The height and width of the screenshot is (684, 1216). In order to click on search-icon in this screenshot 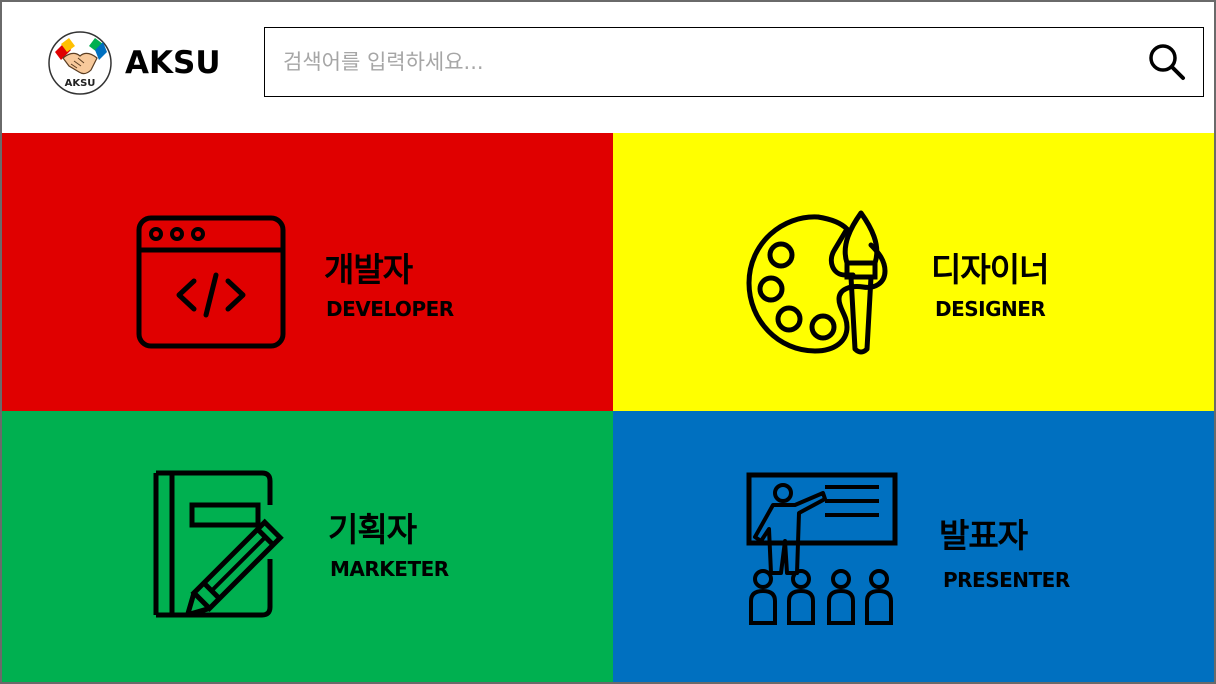, I will do `click(1167, 62)`.